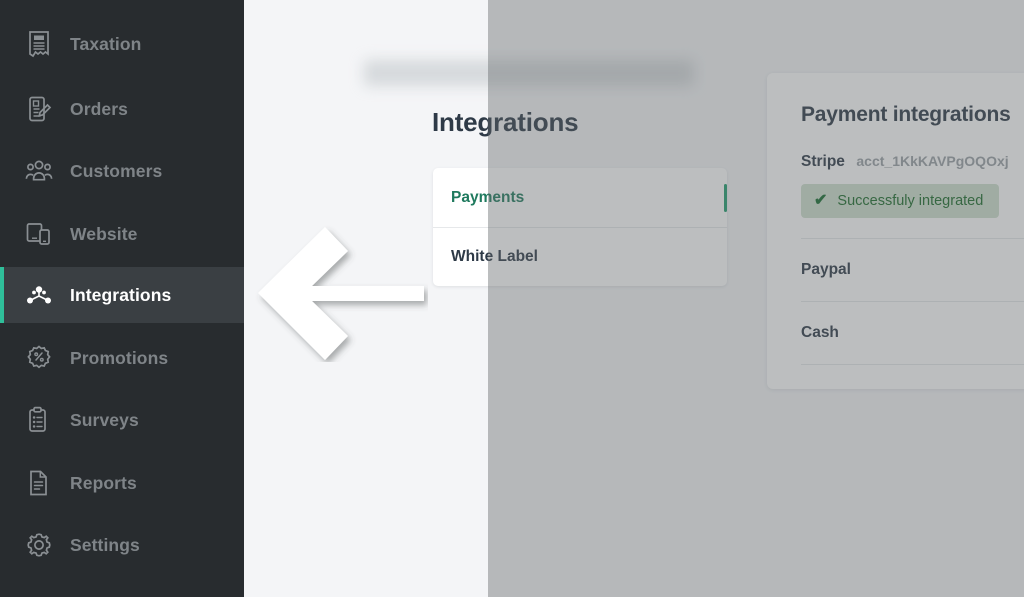 The height and width of the screenshot is (597, 1024). What do you see at coordinates (910, 201) in the screenshot?
I see `status-badge-label: Successfuly integrated` at bounding box center [910, 201].